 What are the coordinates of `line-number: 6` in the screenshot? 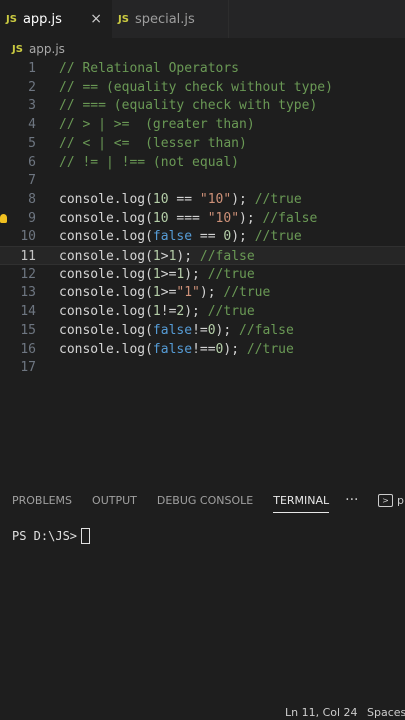 It's located at (32, 162).